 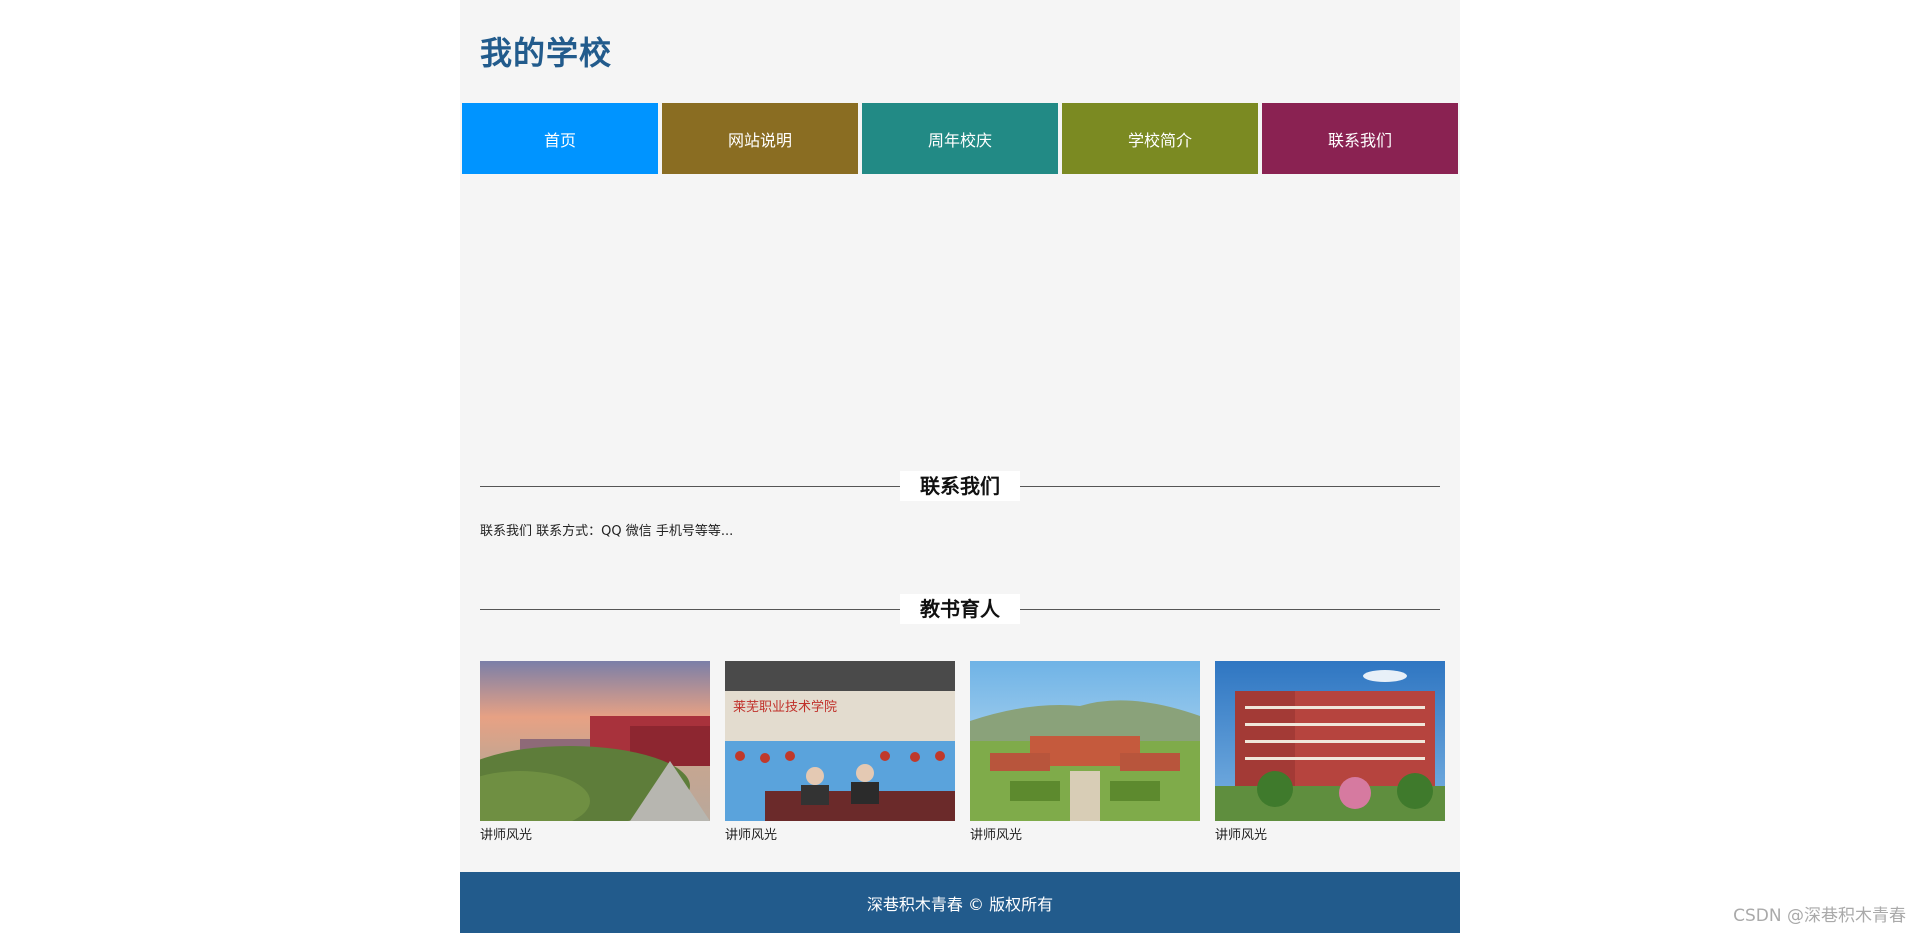 I want to click on nav-item-label: 学校简介, so click(x=1159, y=140).